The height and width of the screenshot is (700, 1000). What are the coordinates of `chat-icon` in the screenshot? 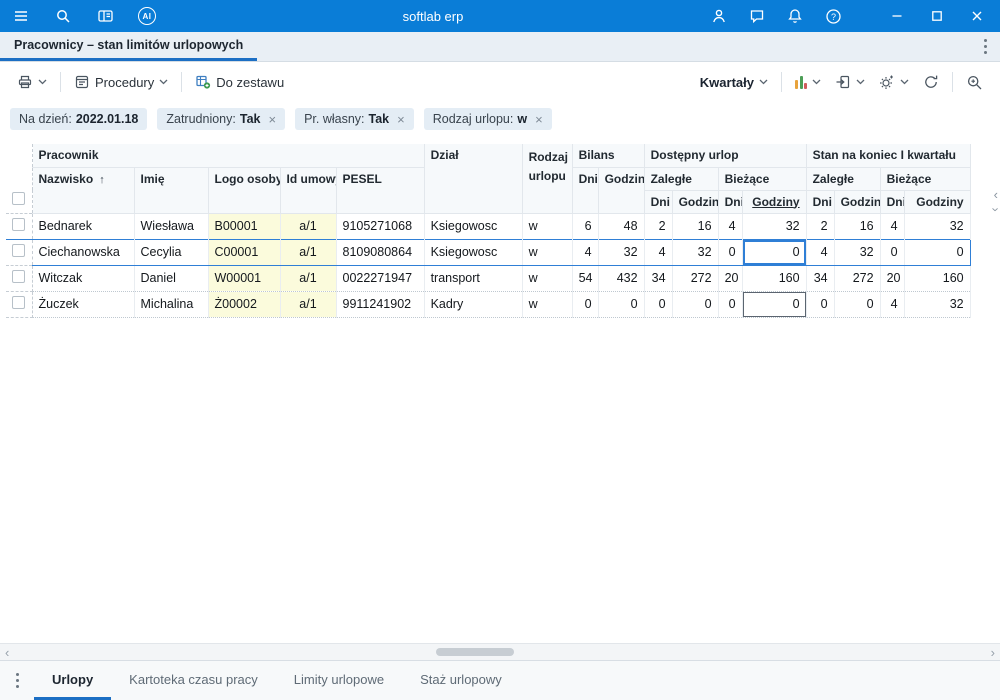 It's located at (757, 16).